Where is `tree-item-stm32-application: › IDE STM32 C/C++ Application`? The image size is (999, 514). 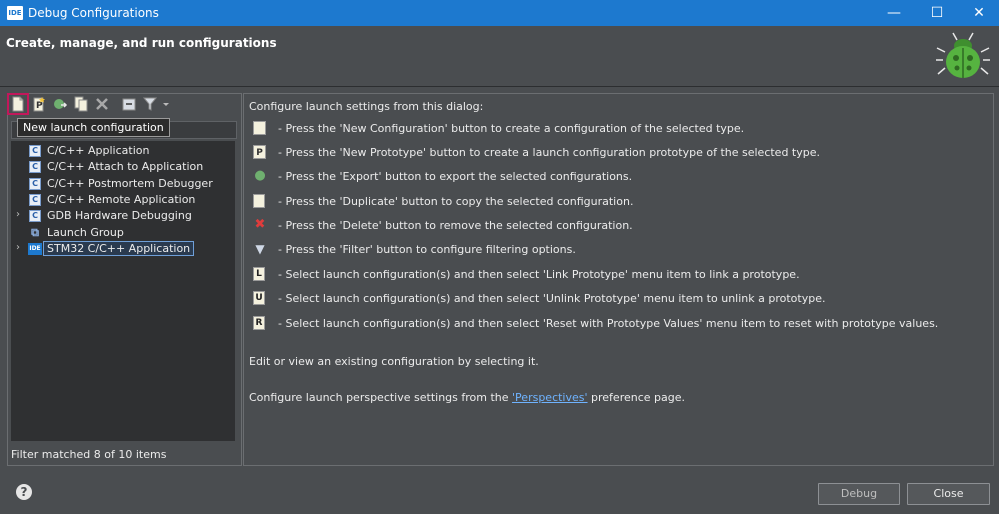 tree-item-stm32-application: › IDE STM32 C/C++ Application is located at coordinates (123, 249).